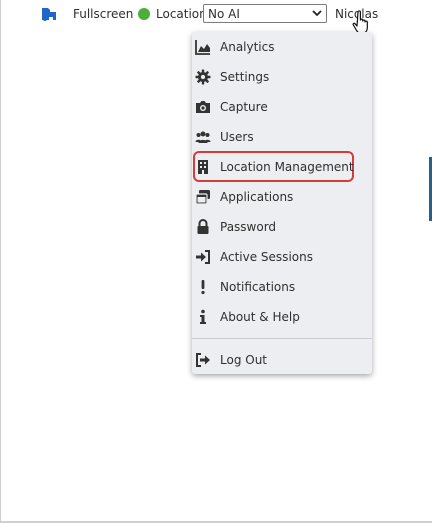 The height and width of the screenshot is (523, 432). I want to click on menu-item-active-sessions: Active Sessions, so click(282, 257).